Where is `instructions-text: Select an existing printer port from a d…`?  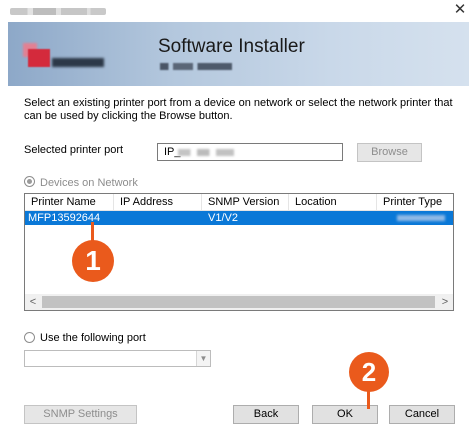
instructions-text: Select an existing printer port from a d… is located at coordinates (238, 109).